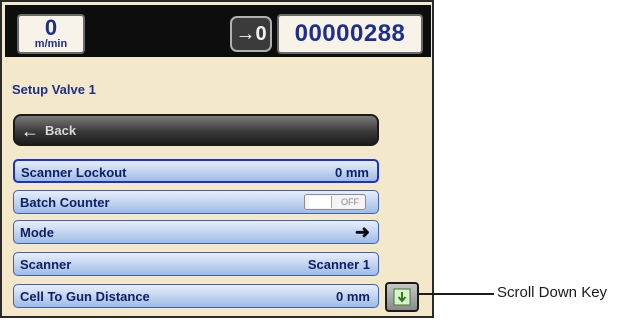  Describe the element at coordinates (456, 294) in the screenshot. I see `callout-line` at that location.